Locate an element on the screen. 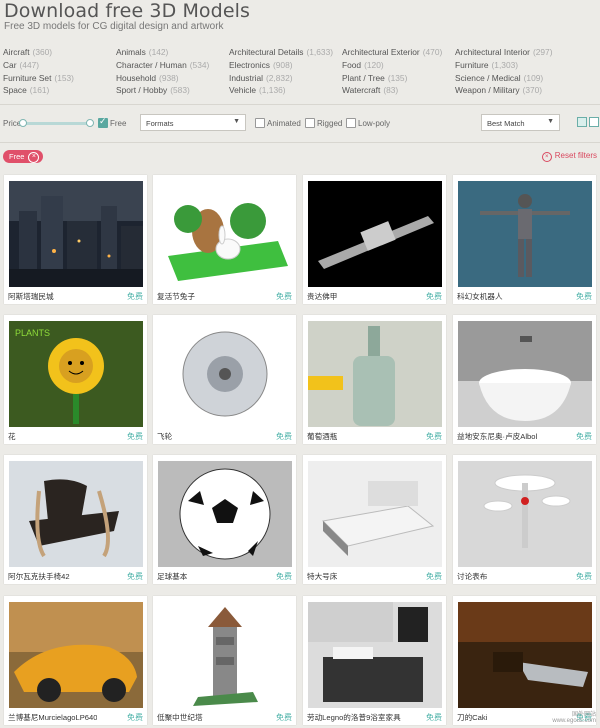  sort-dropdown: Best Match ▼ is located at coordinates (520, 122).